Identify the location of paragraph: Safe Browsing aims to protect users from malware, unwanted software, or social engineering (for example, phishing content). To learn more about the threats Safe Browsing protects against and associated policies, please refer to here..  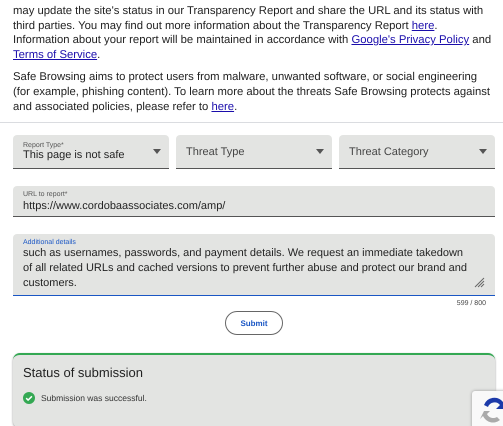
(252, 92).